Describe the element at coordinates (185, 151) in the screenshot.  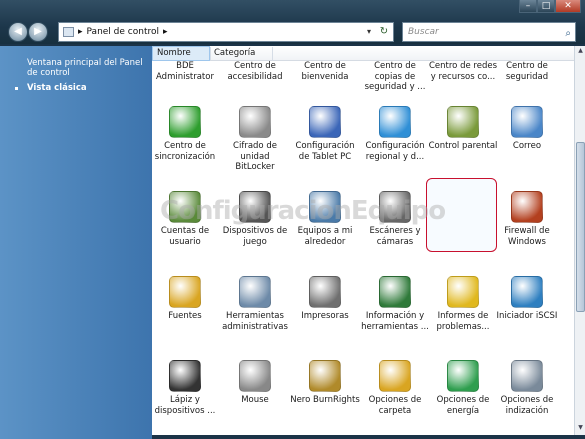
I see `item-label: Centro de sincronización` at that location.